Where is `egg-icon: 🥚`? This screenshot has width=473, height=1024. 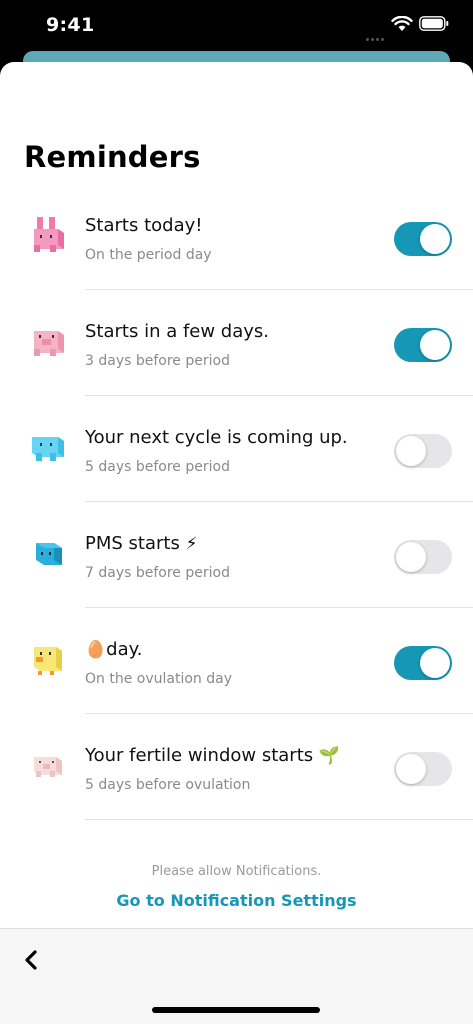 egg-icon: 🥚 is located at coordinates (96, 650).